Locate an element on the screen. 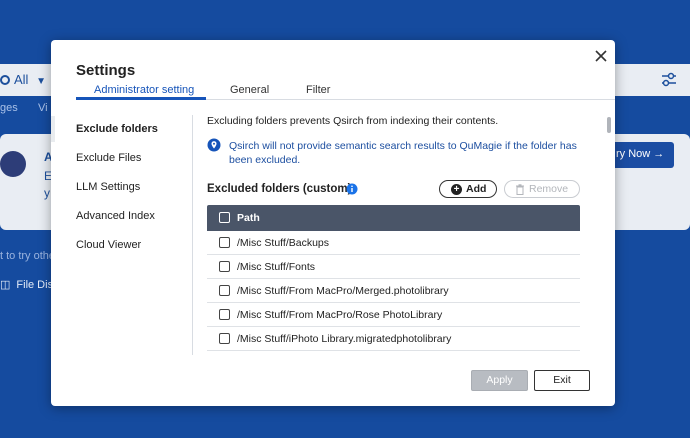 This screenshot has width=690, height=438. column-header-path: Path is located at coordinates (248, 218).